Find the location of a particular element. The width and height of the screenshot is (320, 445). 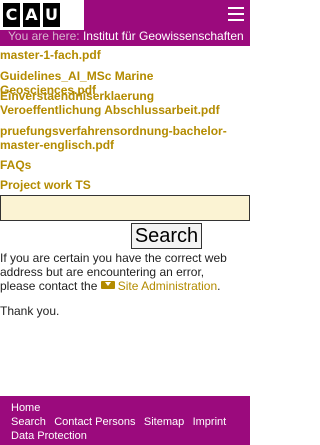

footer-row-3: Data Protection is located at coordinates (130, 435).